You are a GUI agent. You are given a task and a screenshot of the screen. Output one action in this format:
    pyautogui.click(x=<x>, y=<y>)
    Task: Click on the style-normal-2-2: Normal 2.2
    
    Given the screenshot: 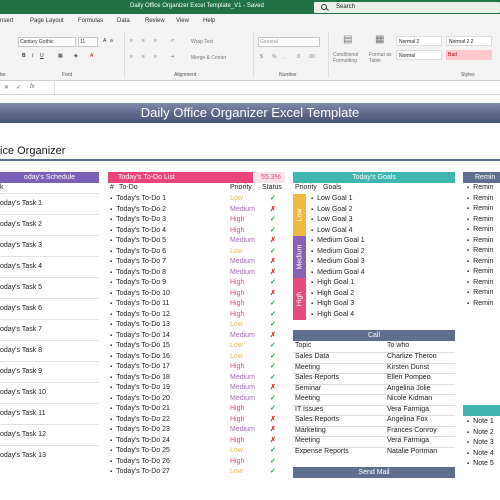 What is the action you would take?
    pyautogui.click(x=469, y=41)
    